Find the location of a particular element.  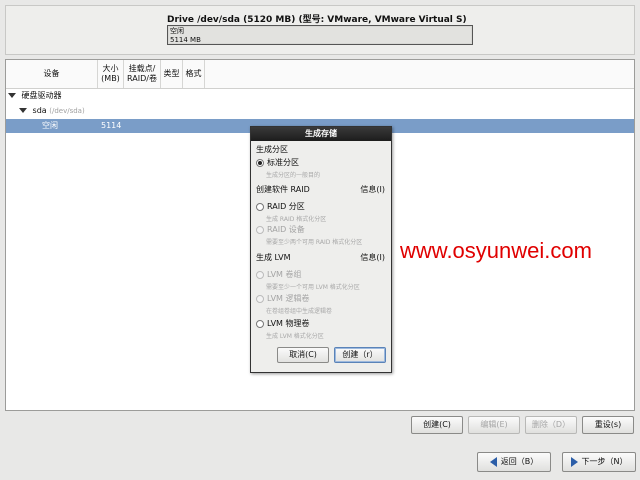

header-format: 格式 is located at coordinates (194, 74).